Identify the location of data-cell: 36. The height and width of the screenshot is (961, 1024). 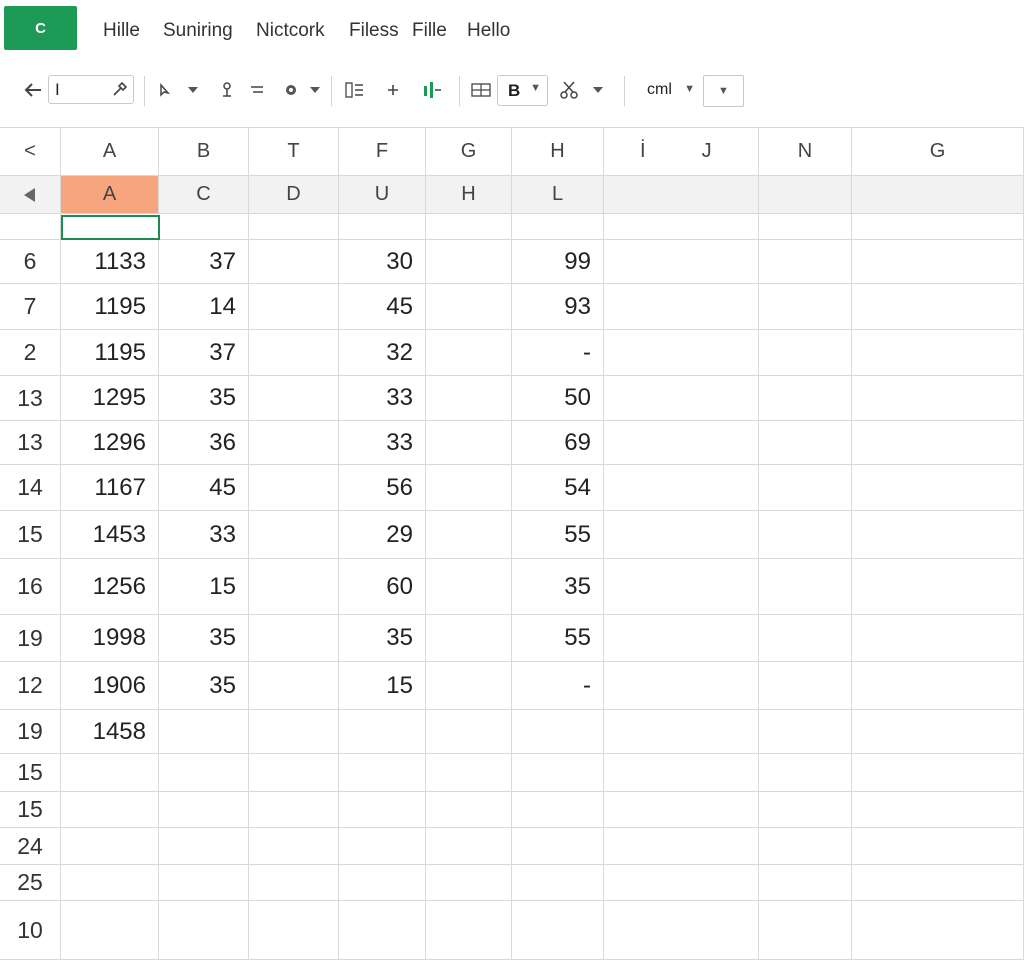
(204, 442).